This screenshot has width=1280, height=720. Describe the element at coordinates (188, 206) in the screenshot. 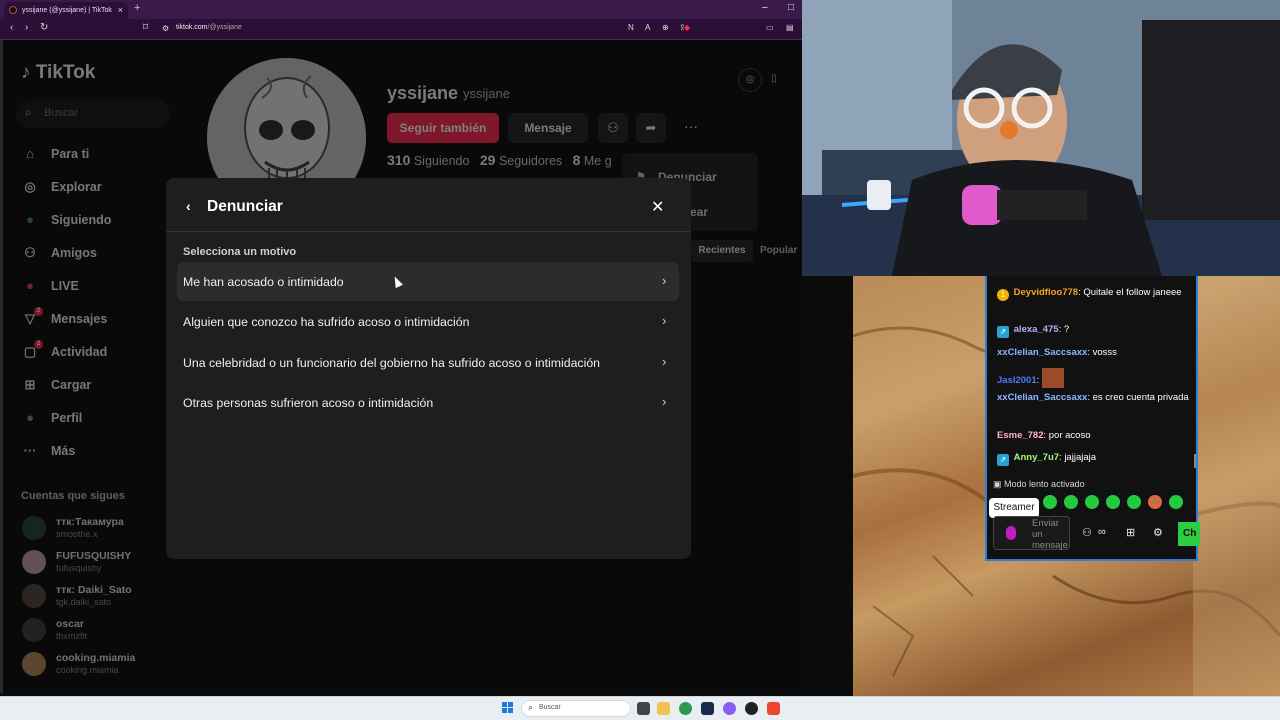

I see `back-chevron-icon: ‹` at that location.